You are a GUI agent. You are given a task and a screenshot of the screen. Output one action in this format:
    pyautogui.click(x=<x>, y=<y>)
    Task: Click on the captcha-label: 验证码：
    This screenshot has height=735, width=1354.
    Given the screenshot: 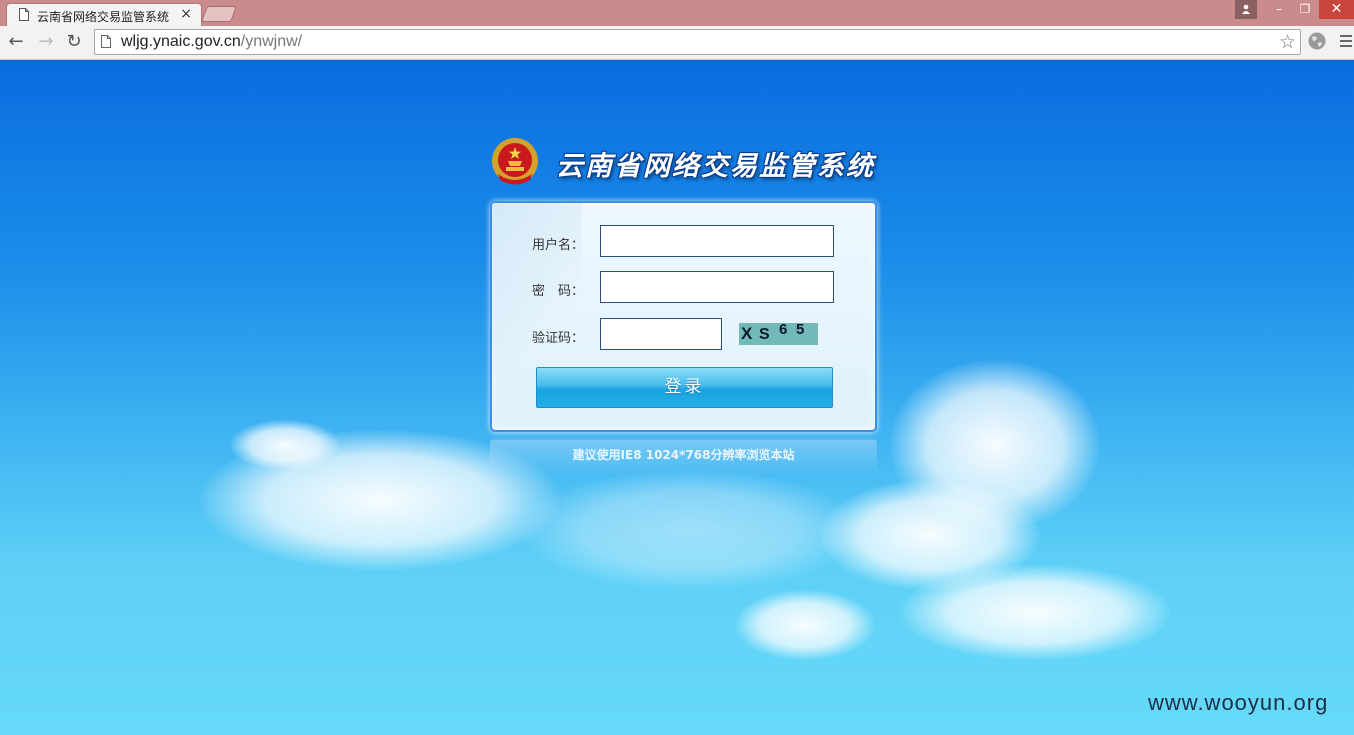 What is the action you would take?
    pyautogui.click(x=558, y=338)
    